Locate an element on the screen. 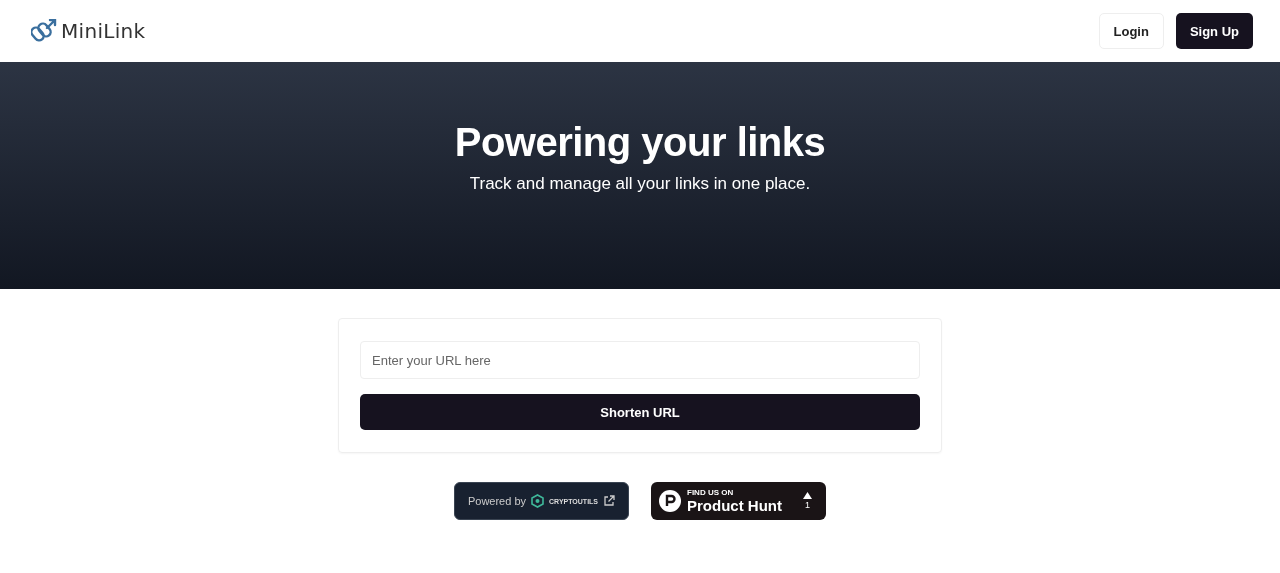 This screenshot has width=1280, height=573. product-hunt-badge: FIND US ON Product Hunt 1 is located at coordinates (738, 501).